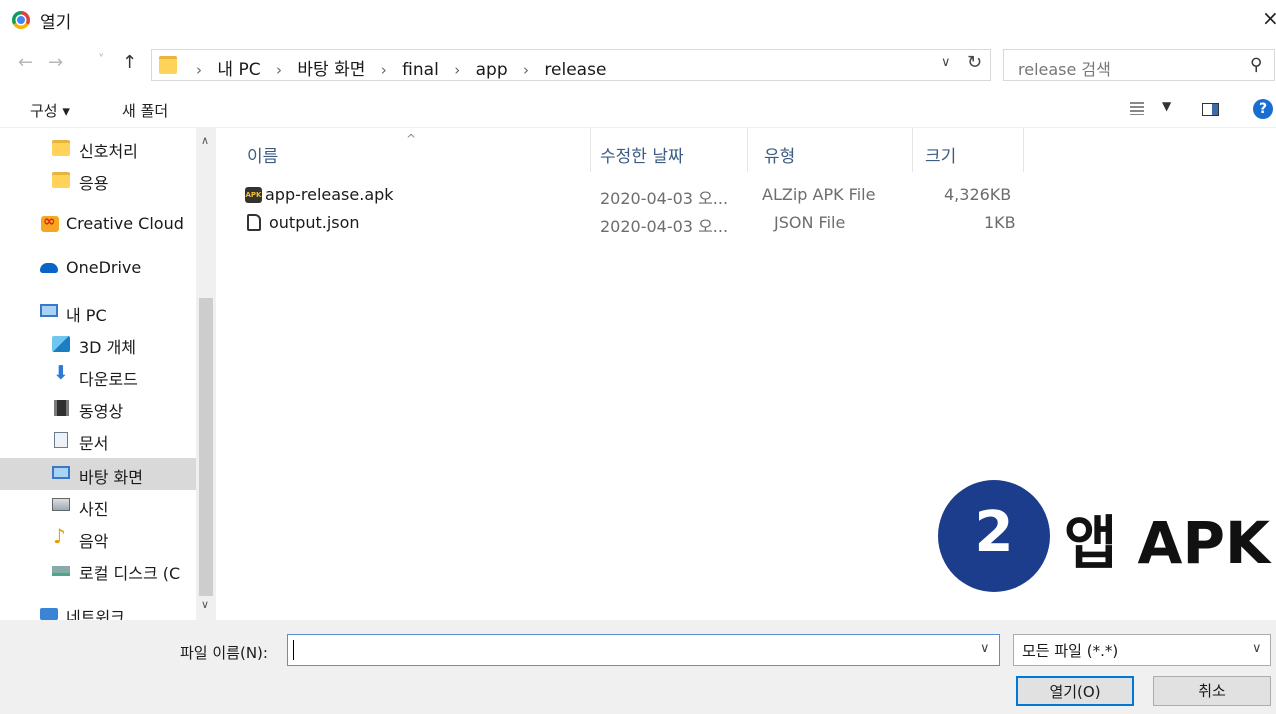 The width and height of the screenshot is (1276, 714). What do you see at coordinates (1256, 65) in the screenshot?
I see `search-icon: ⚲` at bounding box center [1256, 65].